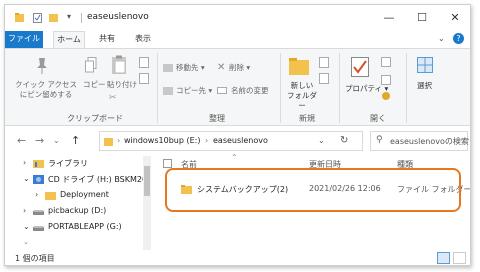 The image size is (480, 272). Describe the element at coordinates (455, 18) in the screenshot. I see `close-button: ✕` at that location.